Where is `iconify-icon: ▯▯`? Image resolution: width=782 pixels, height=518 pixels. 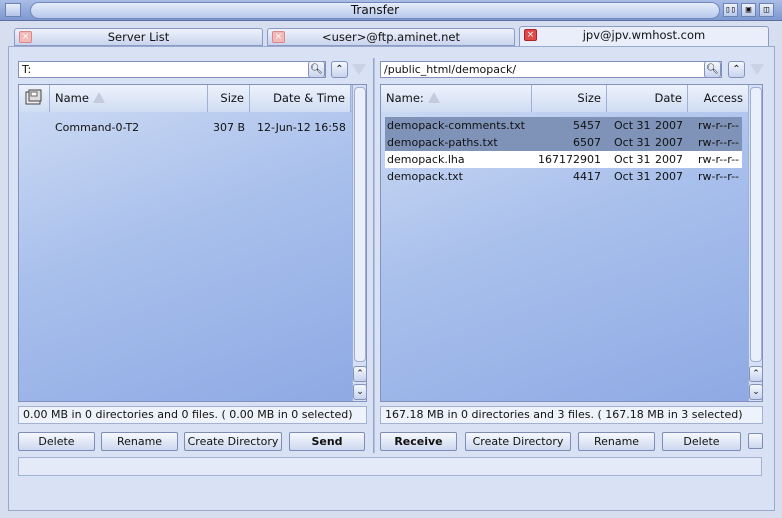 iconify-icon: ▯▯ is located at coordinates (730, 10).